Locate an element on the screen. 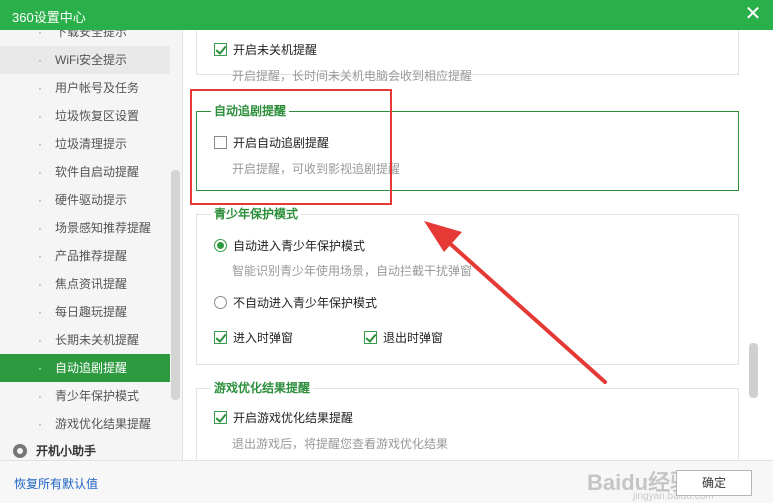 This screenshot has width=773, height=503. game-opt-checkbox-row: 开启游戏优化结果提醒 is located at coordinates (283, 418).